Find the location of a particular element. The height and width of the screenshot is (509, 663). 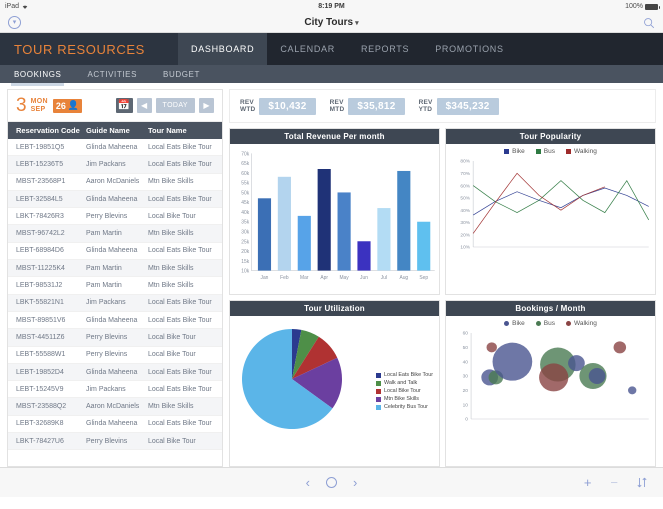

prev-day-button: ◀ is located at coordinates (144, 105).